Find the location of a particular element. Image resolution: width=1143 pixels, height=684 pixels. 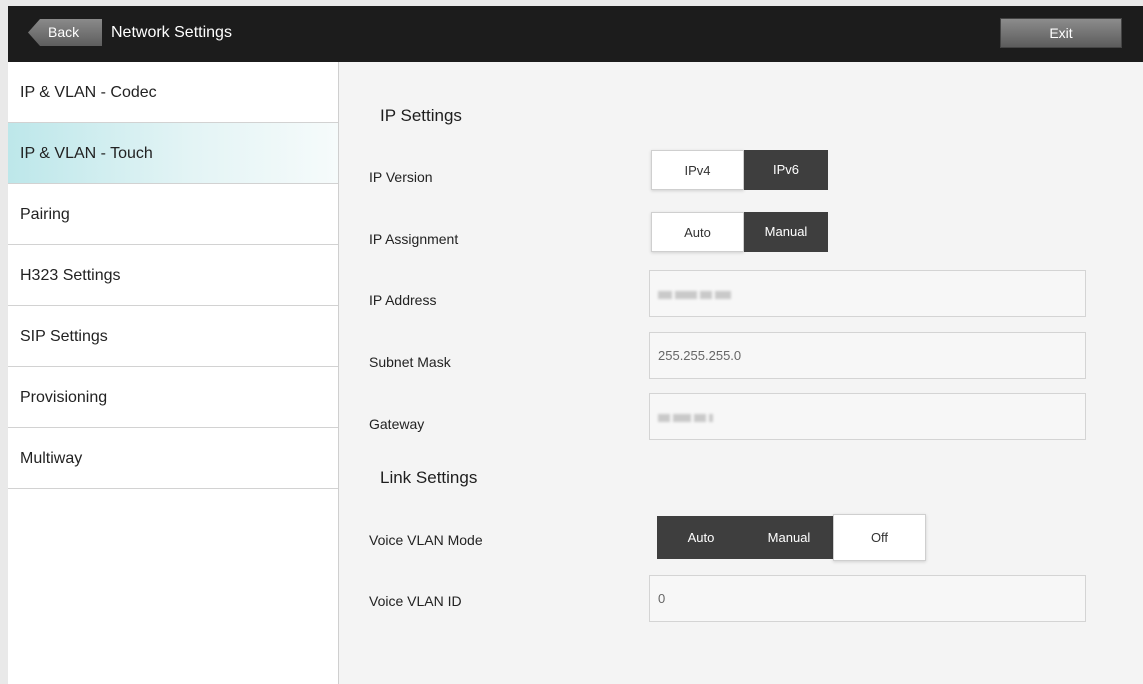

ip-address-field is located at coordinates (867, 293).